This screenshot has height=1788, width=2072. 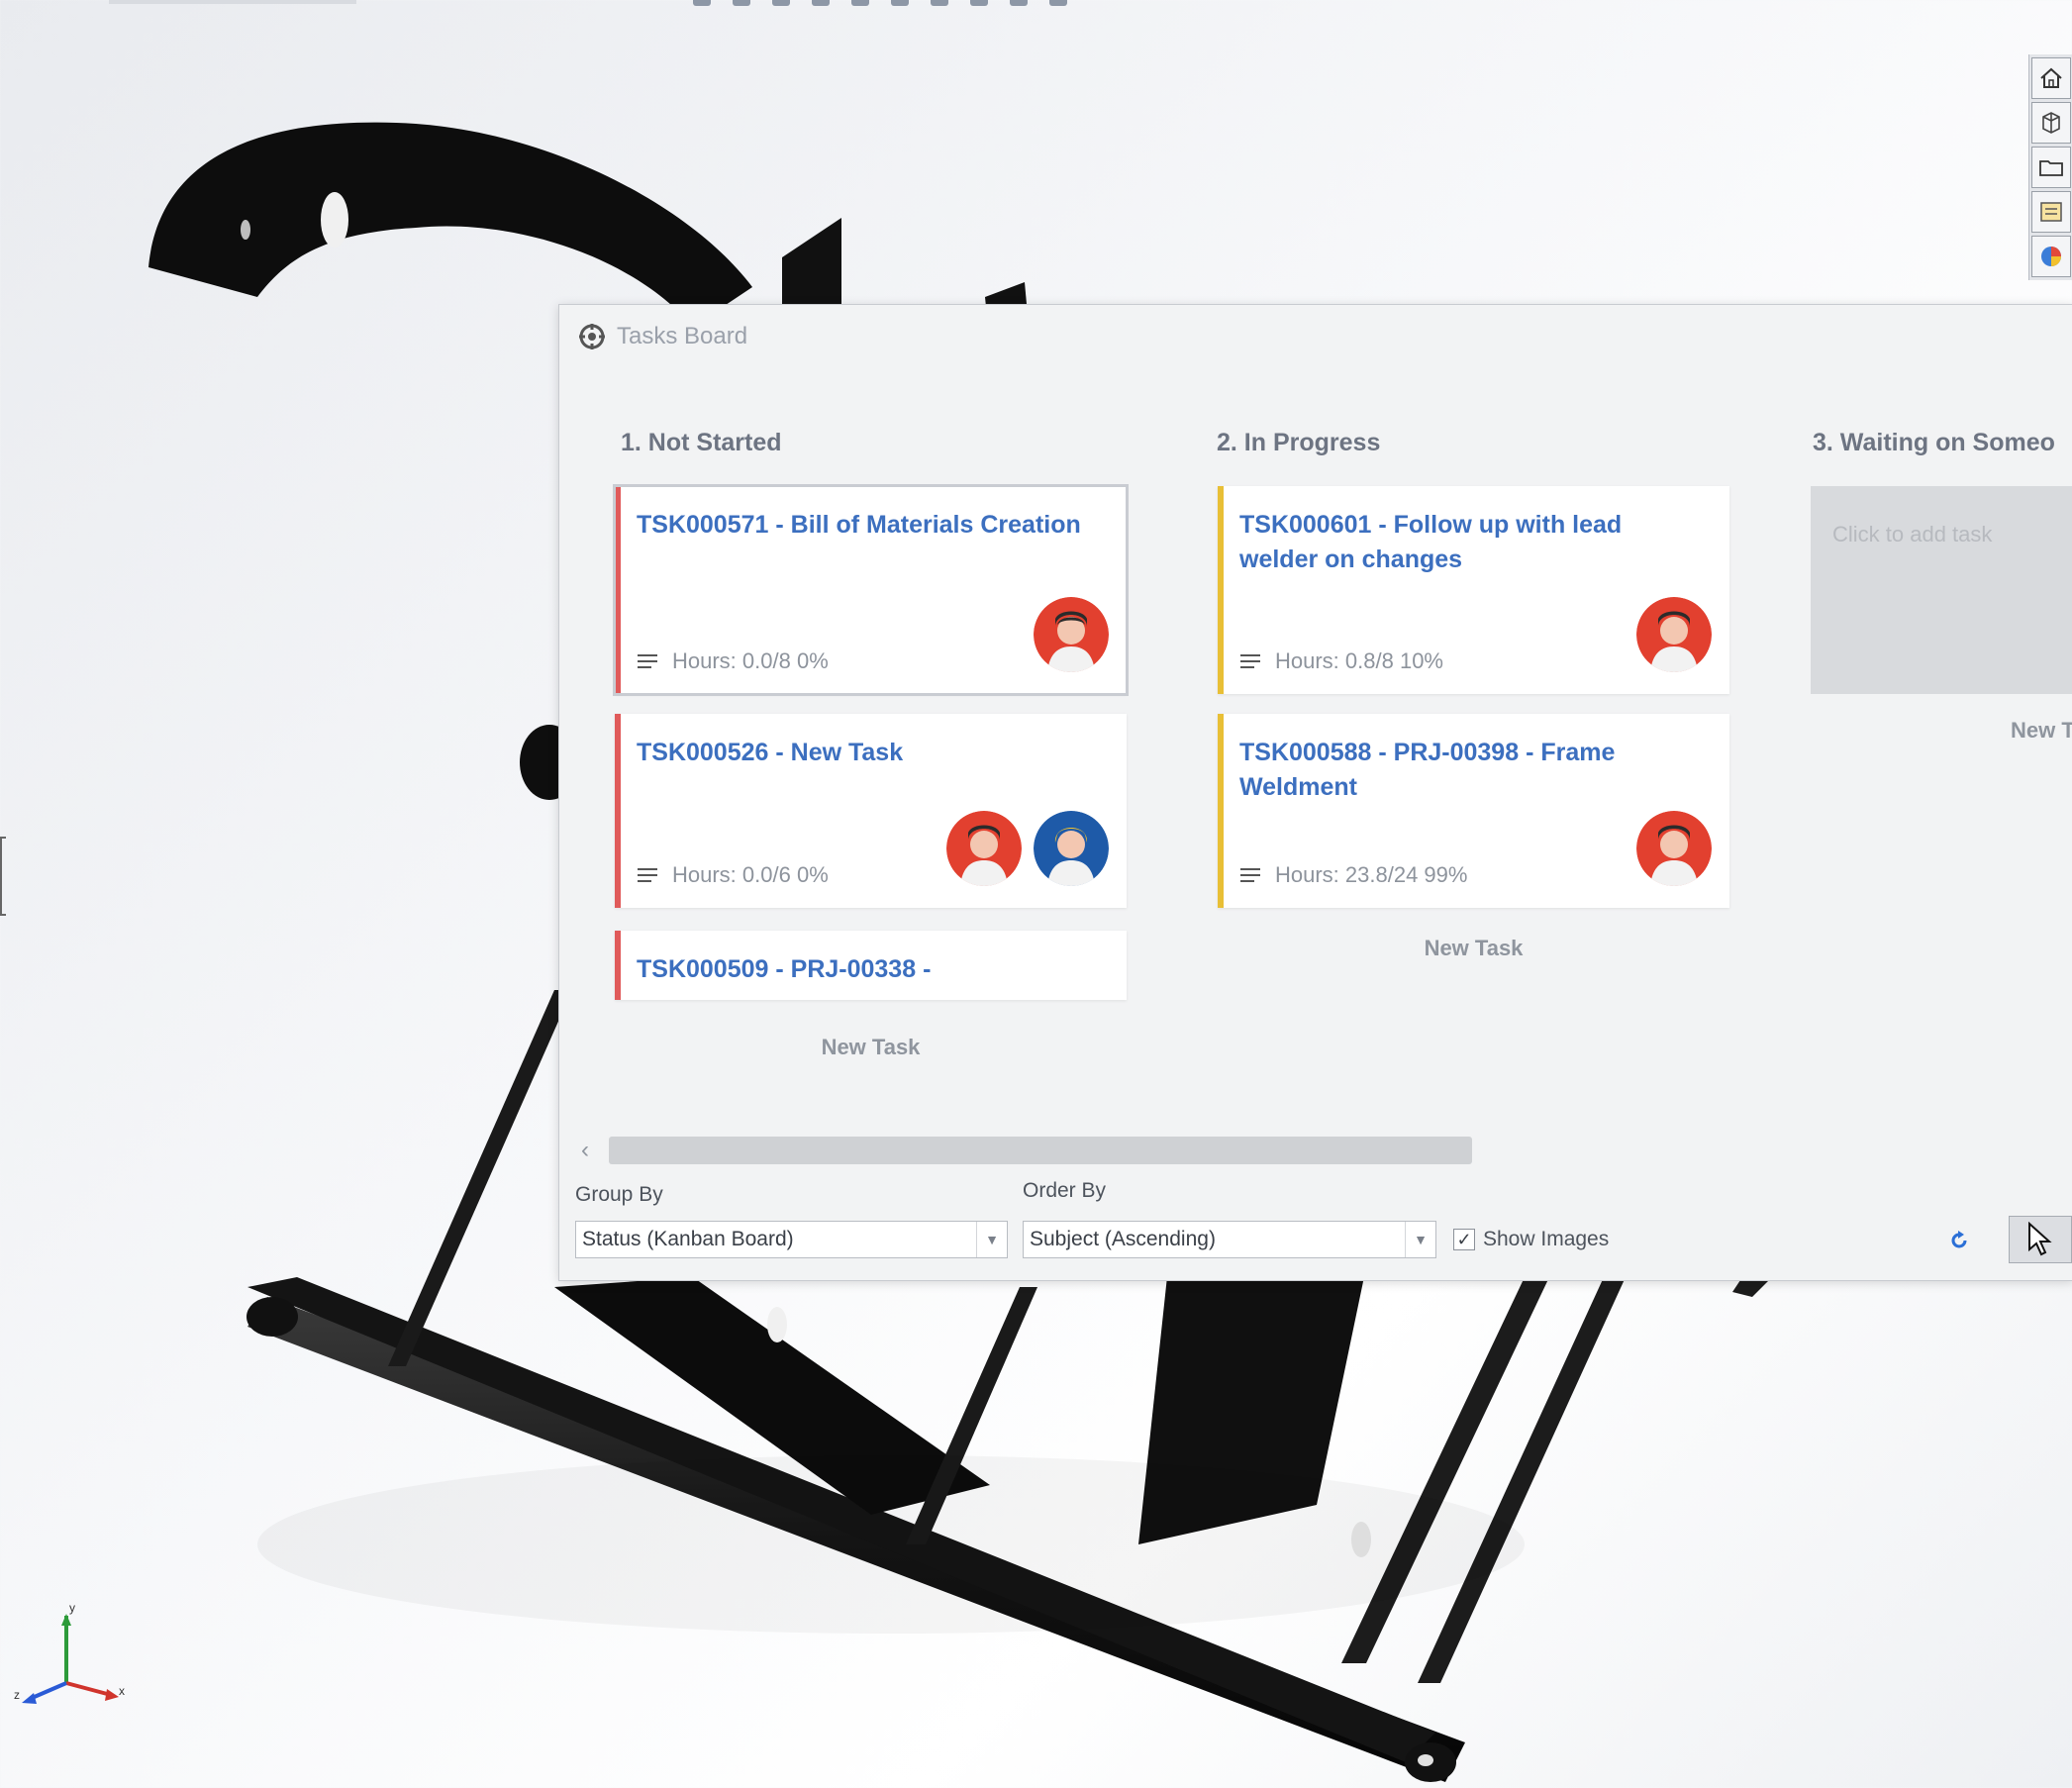 What do you see at coordinates (232, 2) in the screenshot?
I see `top-toolbar-left` at bounding box center [232, 2].